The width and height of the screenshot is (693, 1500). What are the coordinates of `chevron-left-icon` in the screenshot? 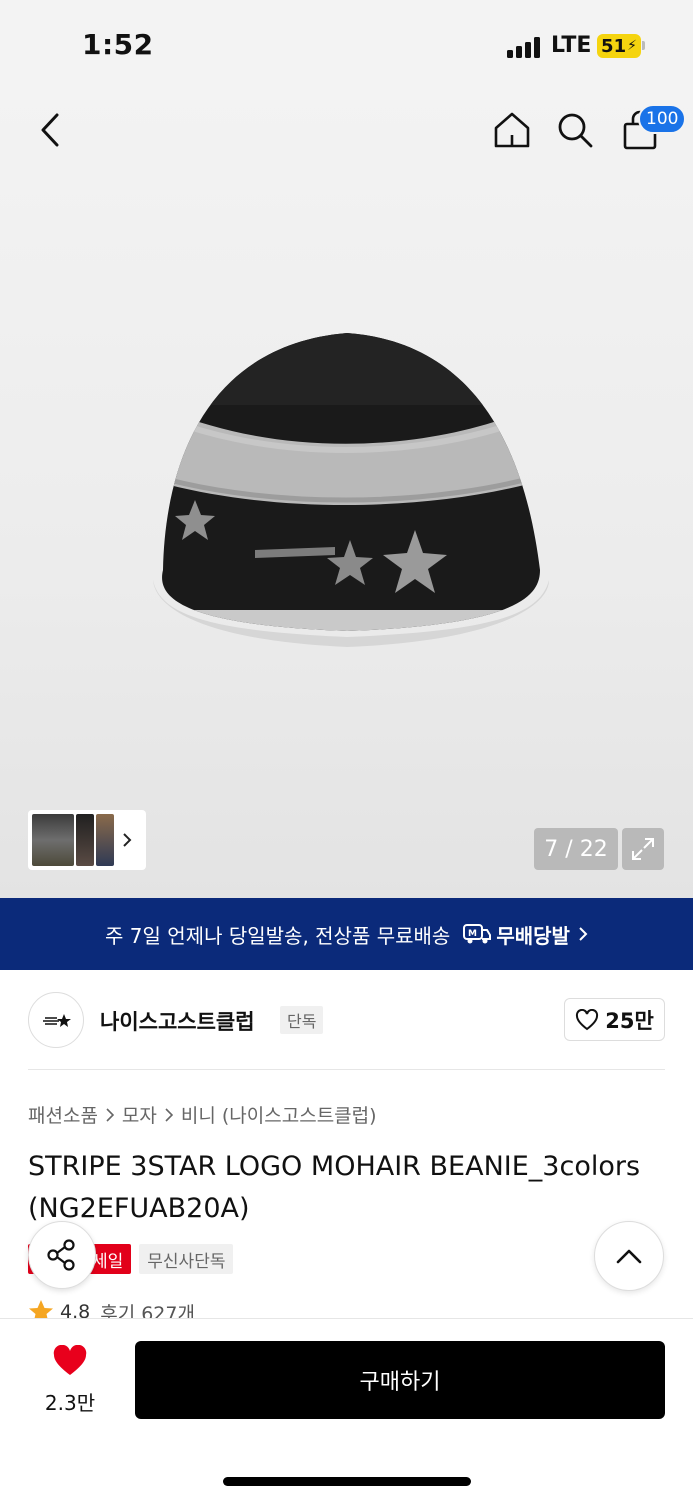 It's located at (50, 130).